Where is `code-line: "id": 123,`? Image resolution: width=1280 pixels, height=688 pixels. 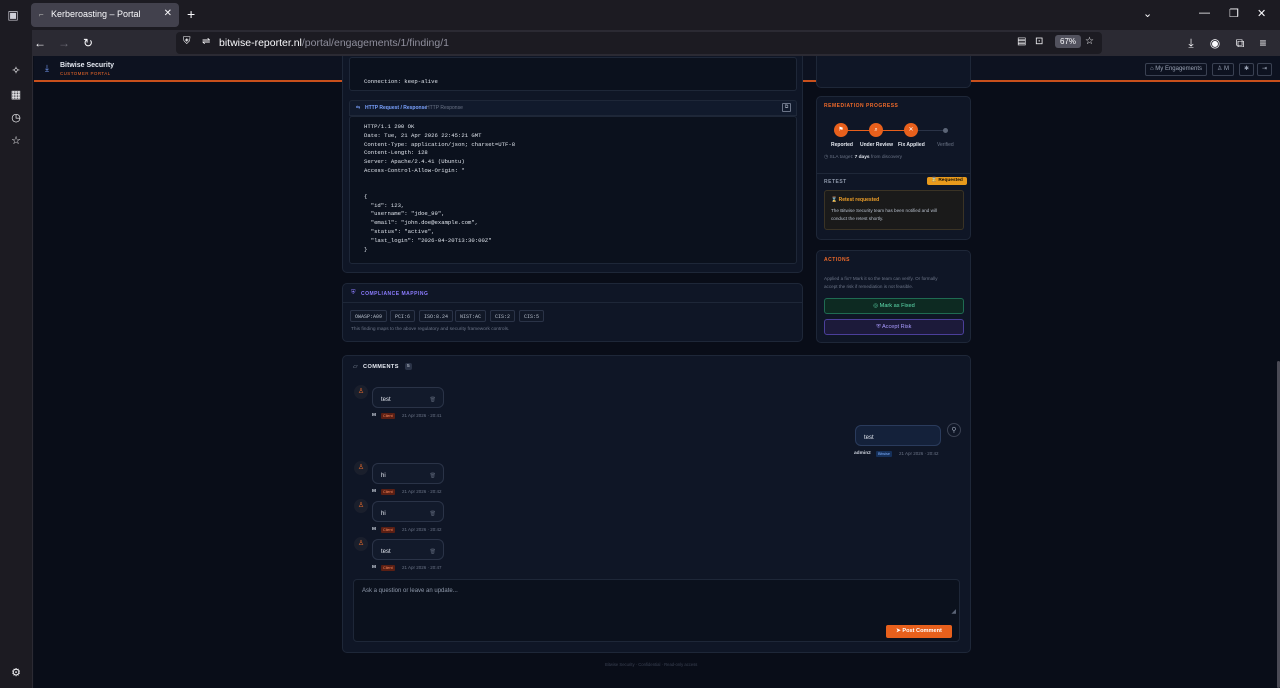
code-line: "id": 123, is located at coordinates (384, 205).